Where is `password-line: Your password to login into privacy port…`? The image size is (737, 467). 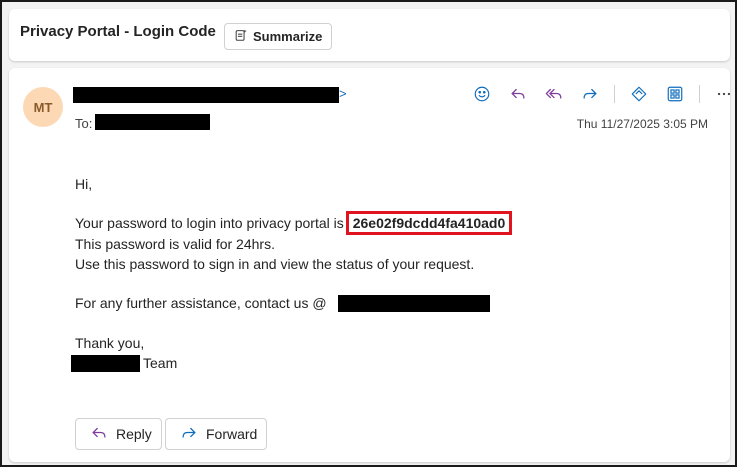 password-line: Your password to login into privacy port… is located at coordinates (294, 223).